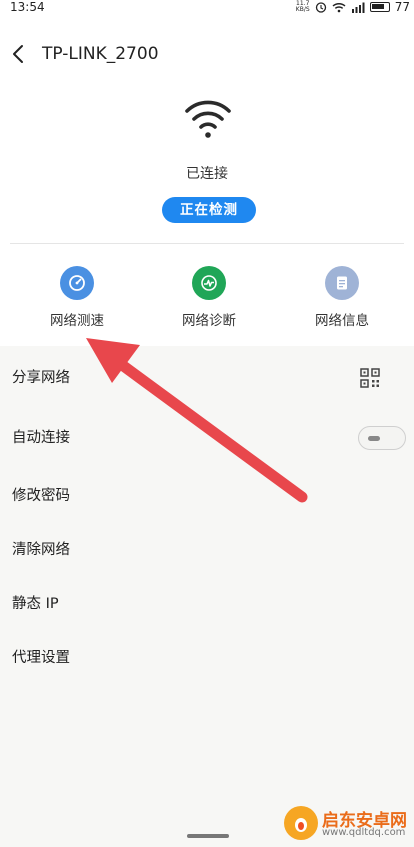 This screenshot has height=847, width=414. I want to click on page-title: TP-LINK_2700, so click(100, 54).